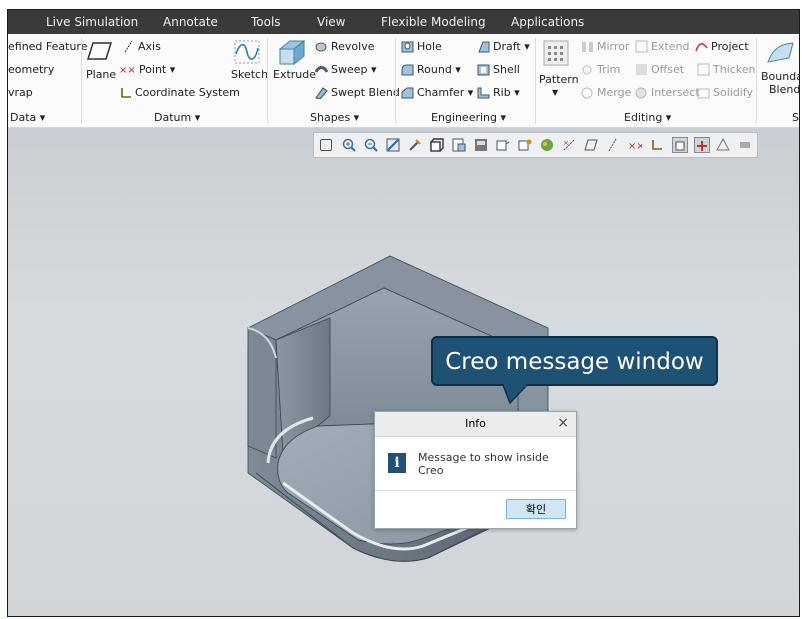 The height and width of the screenshot is (619, 802). Describe the element at coordinates (555, 93) in the screenshot. I see `pattern-dropdown-icon: ▼` at that location.